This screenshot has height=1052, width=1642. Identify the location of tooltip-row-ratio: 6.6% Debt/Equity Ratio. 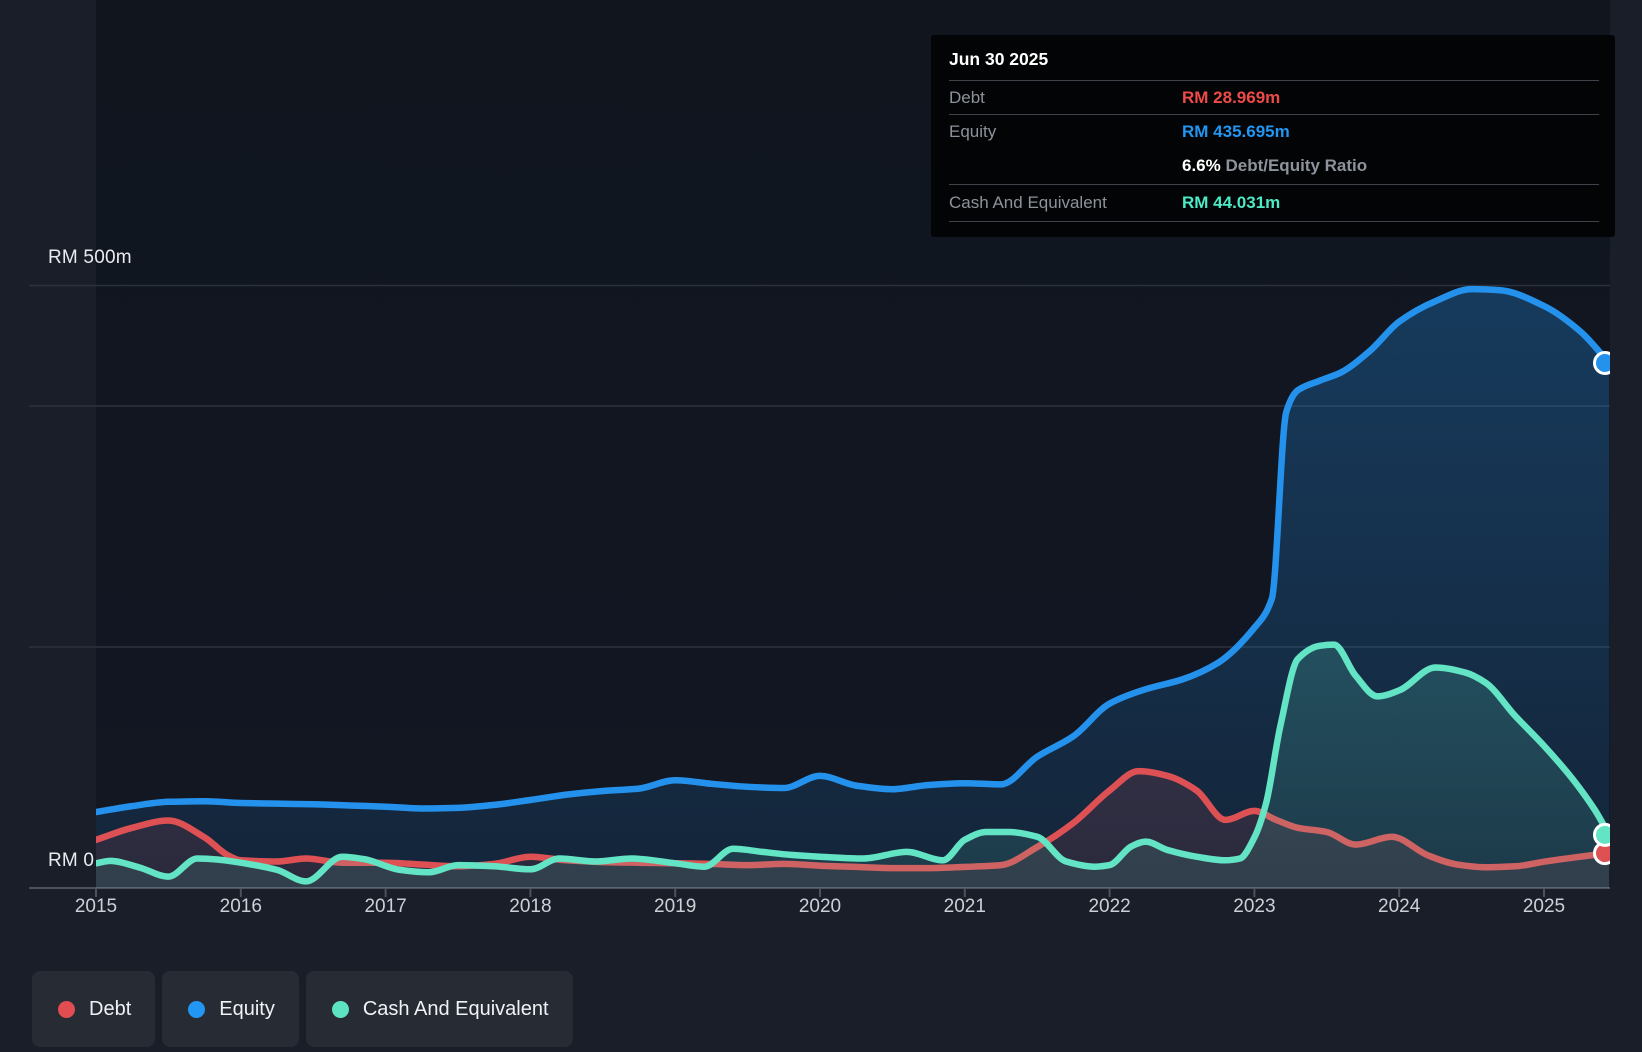
(1274, 166).